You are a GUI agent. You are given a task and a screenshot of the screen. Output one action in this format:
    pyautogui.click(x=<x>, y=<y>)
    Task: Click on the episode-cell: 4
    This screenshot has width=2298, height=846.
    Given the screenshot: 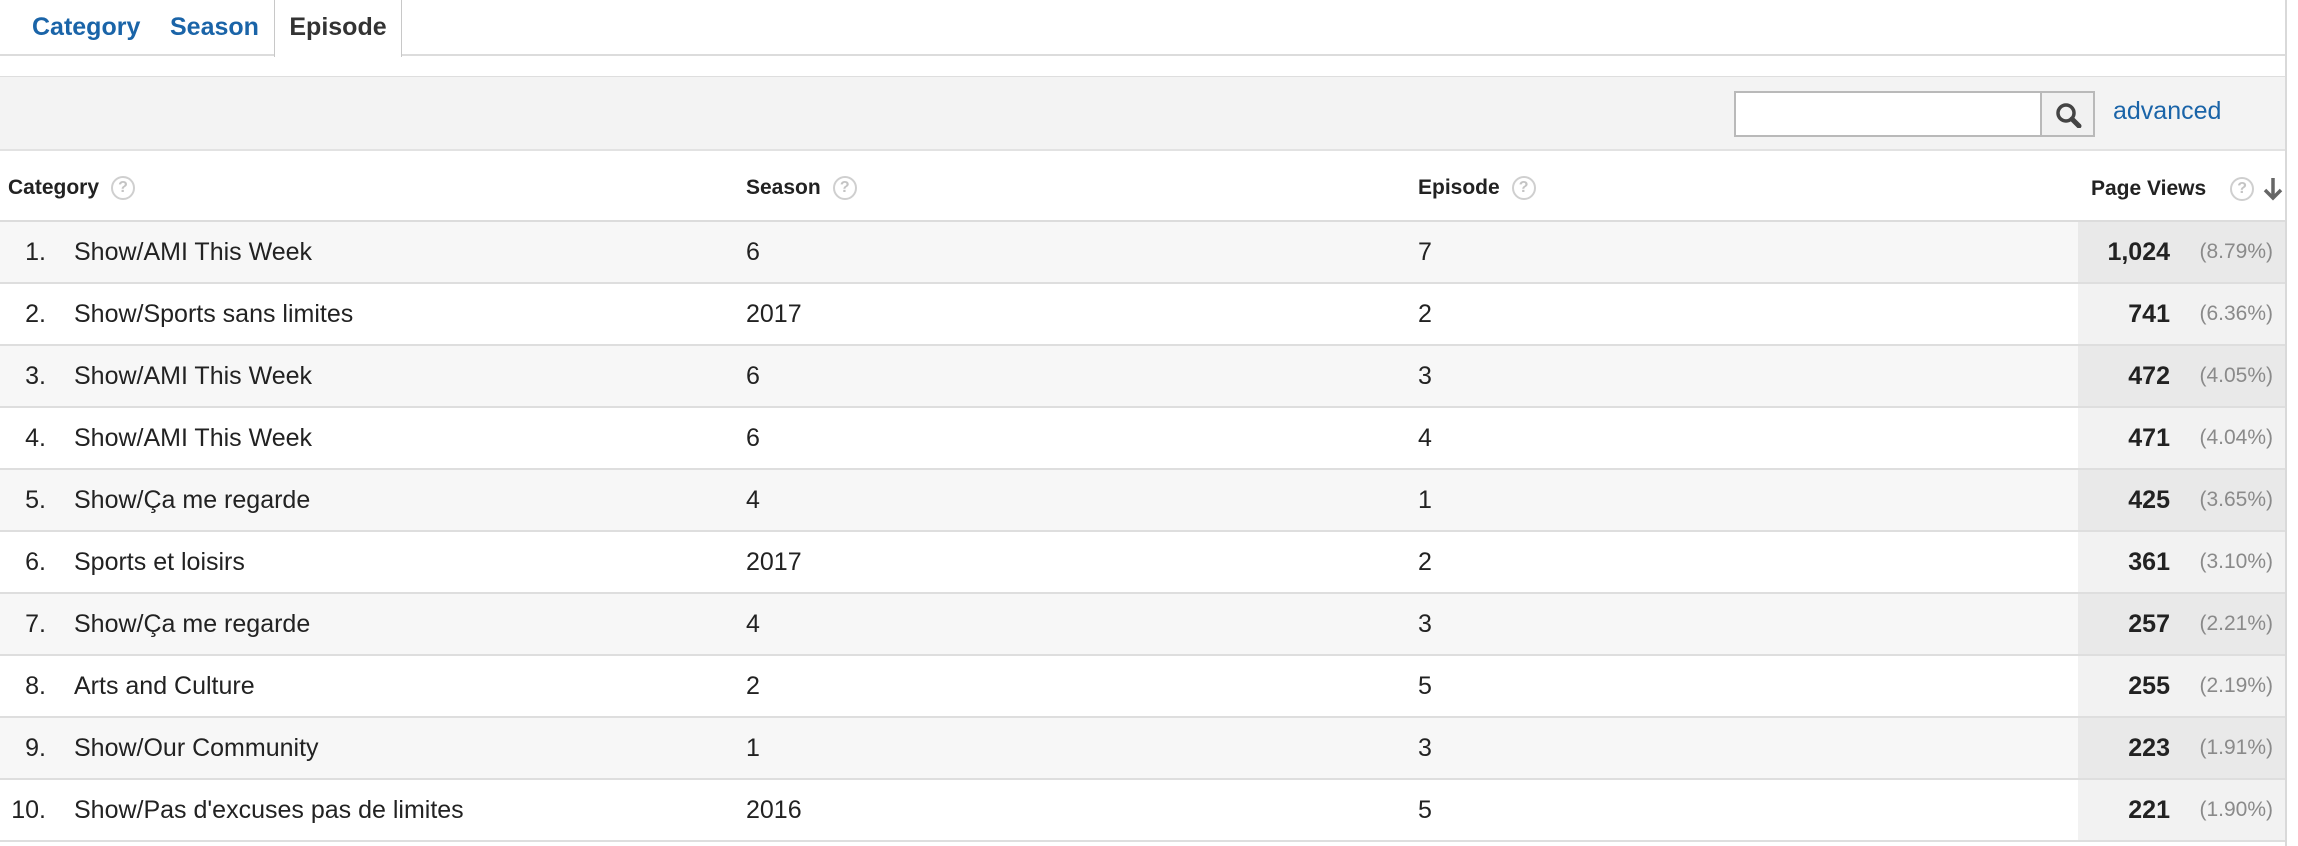 What is the action you would take?
    pyautogui.click(x=1425, y=438)
    